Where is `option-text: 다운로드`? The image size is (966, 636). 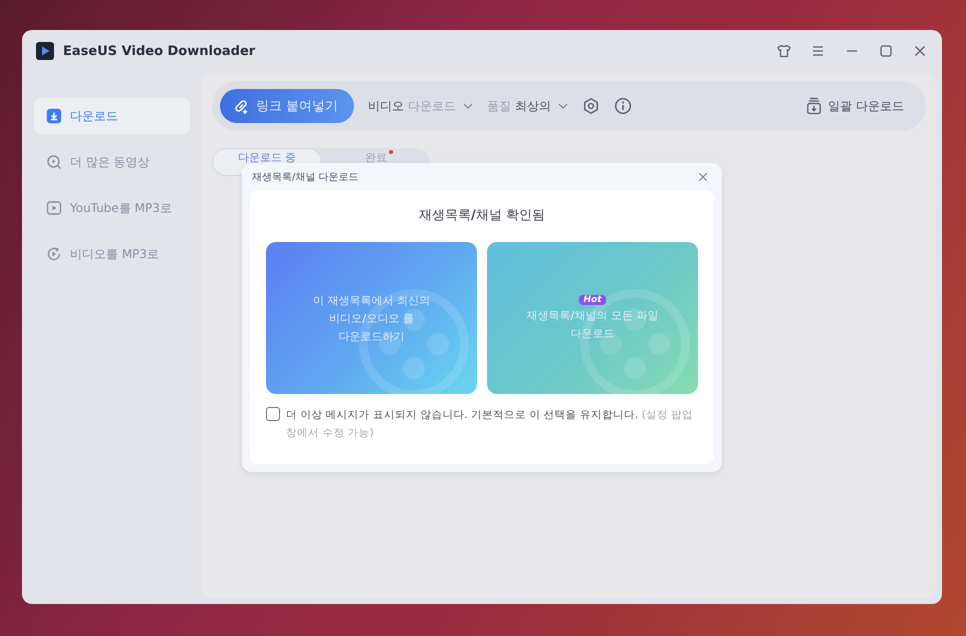
option-text: 다운로드 is located at coordinates (592, 333).